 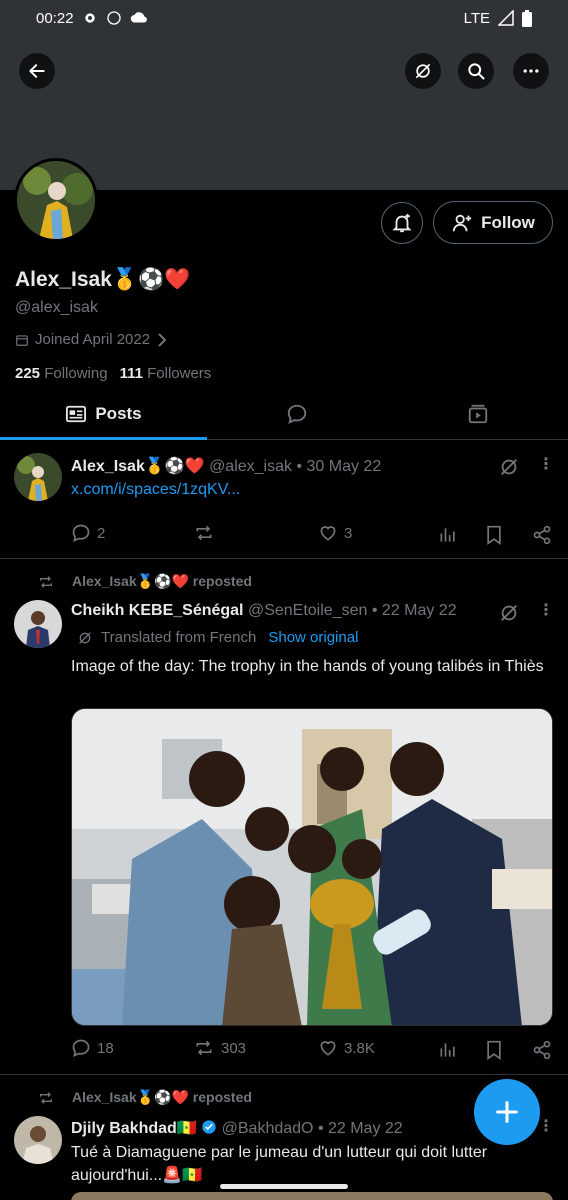 I want to click on joined-date: Joined April 2022, so click(x=91, y=339).